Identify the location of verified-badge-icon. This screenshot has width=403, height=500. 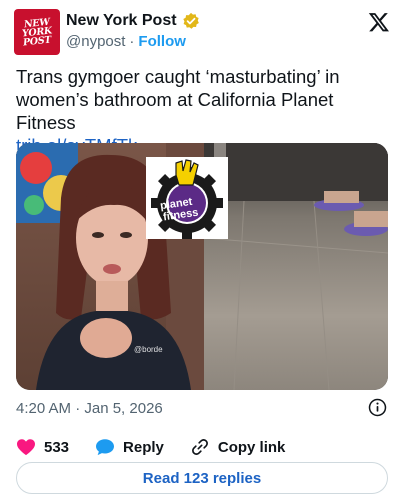
(190, 20).